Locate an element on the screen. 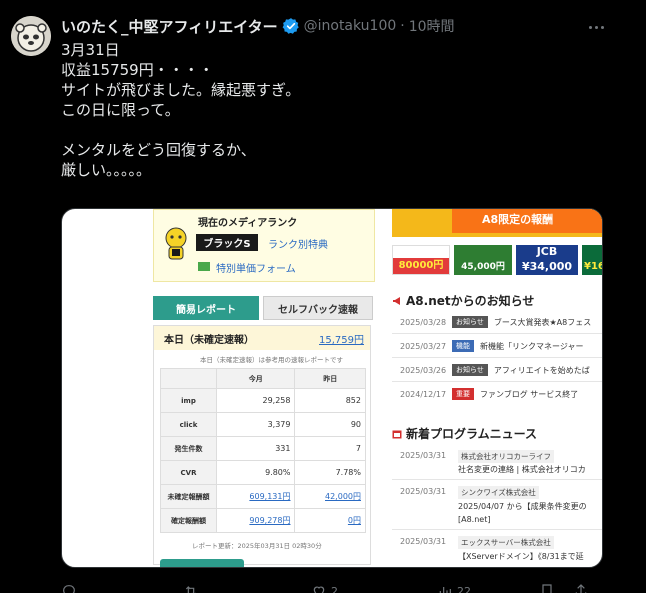 The image size is (646, 593). table-row: 確定報酬額 909,278円 0円 is located at coordinates (263, 520).